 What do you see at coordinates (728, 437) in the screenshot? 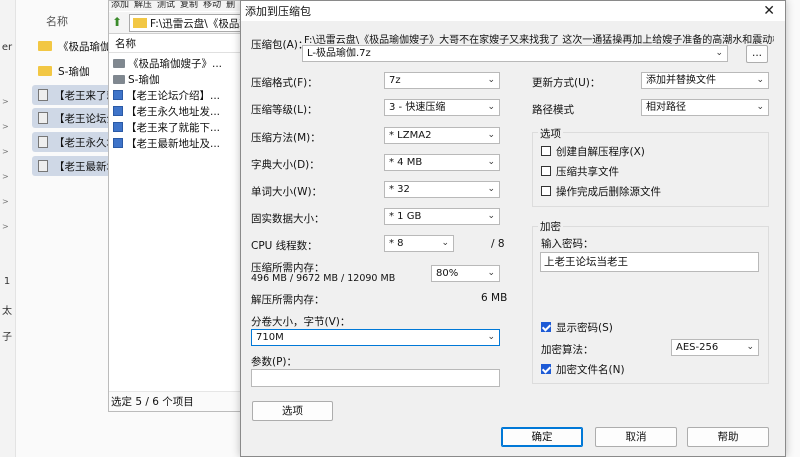
I see `help-button: 帮助` at bounding box center [728, 437].